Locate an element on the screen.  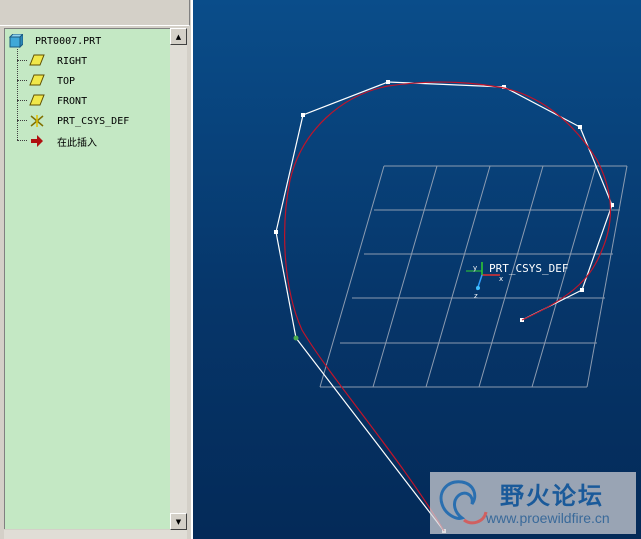
tree-item-csys: PRT_CSYS_DEF is located at coordinates (79, 121).